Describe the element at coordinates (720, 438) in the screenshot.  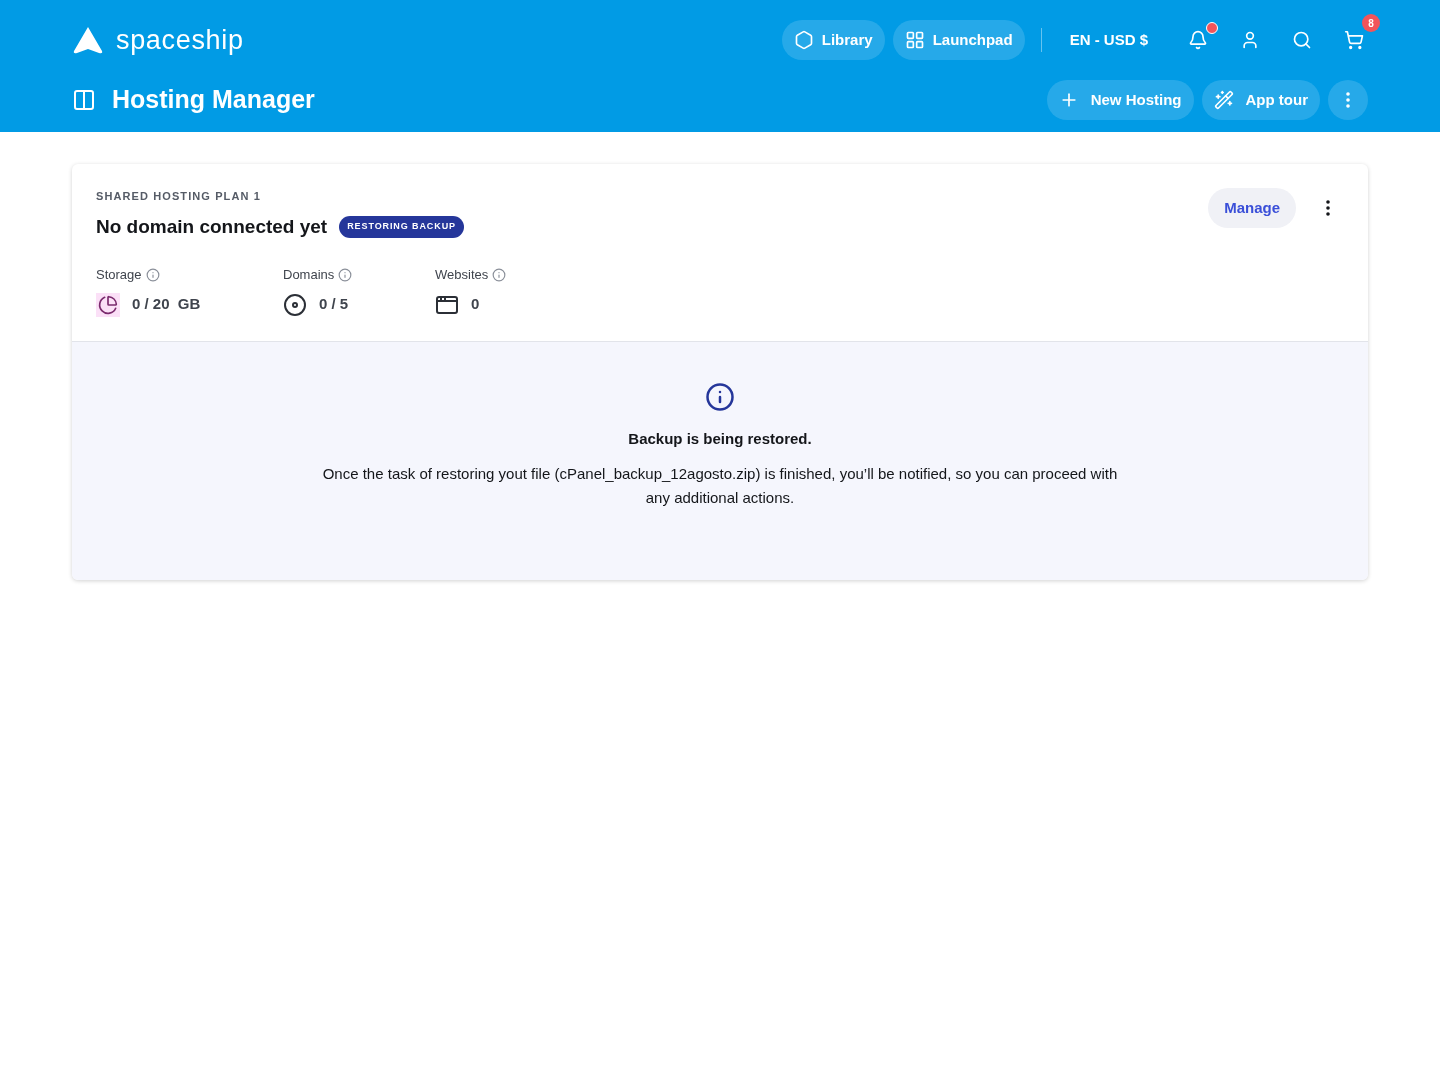
I see `notice-title: Backup is being restored.` at that location.